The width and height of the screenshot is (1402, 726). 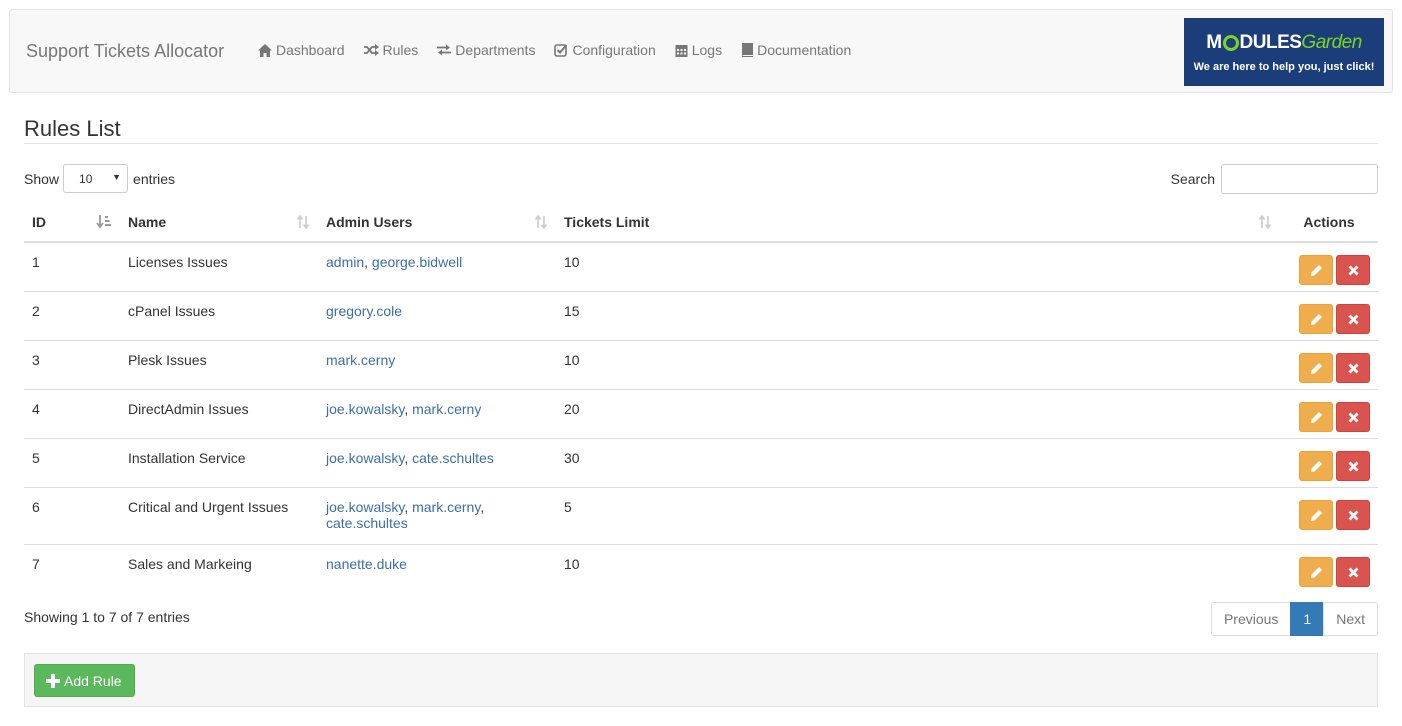 I want to click on page-1-button: 1, so click(x=1307, y=619).